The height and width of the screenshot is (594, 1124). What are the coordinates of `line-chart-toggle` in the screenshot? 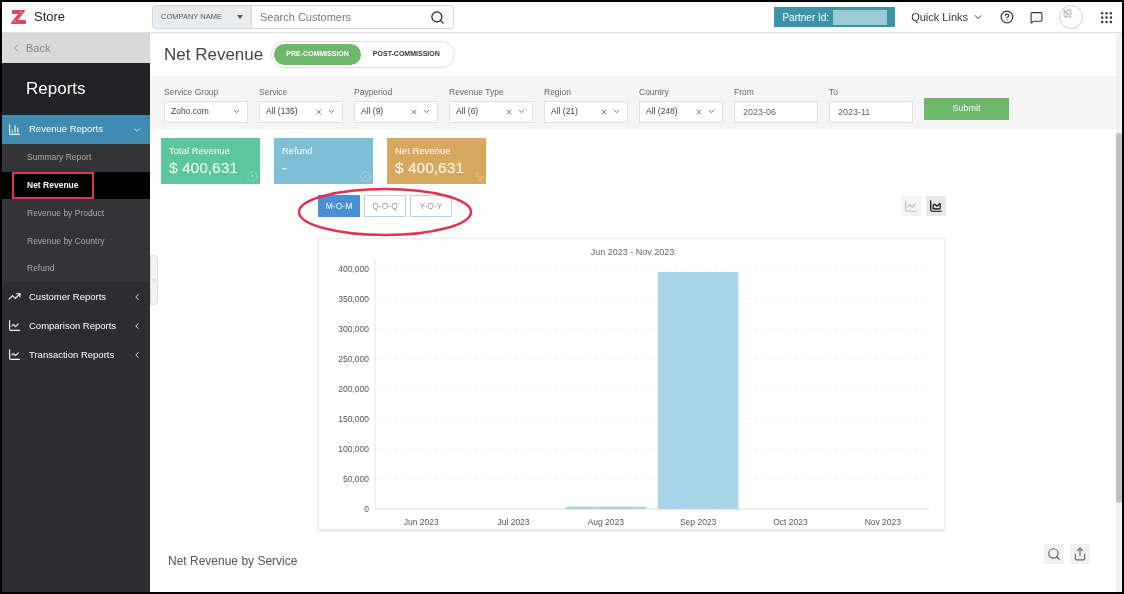 It's located at (911, 206).